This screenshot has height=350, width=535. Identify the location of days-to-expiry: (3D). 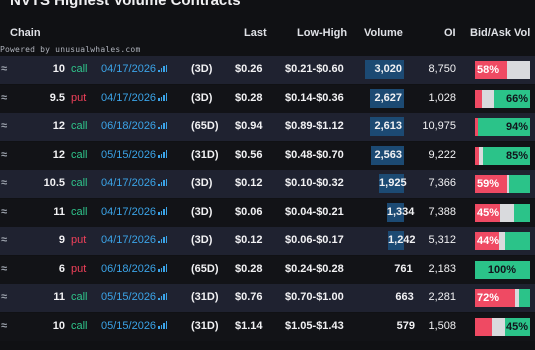
(202, 240).